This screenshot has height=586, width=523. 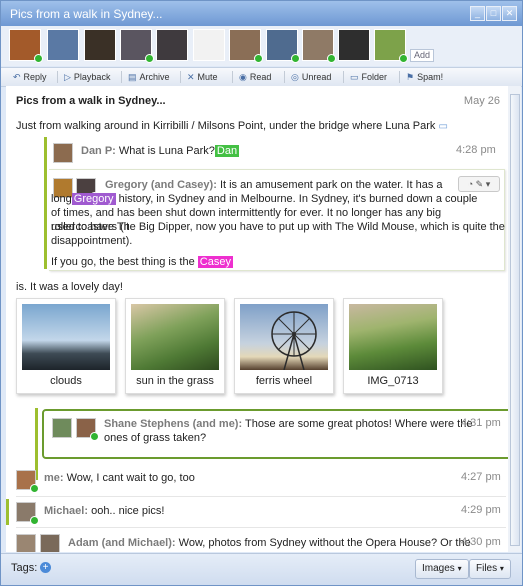 What do you see at coordinates (128, 511) in the screenshot?
I see `reply-text: ooh.. nice pics!` at bounding box center [128, 511].